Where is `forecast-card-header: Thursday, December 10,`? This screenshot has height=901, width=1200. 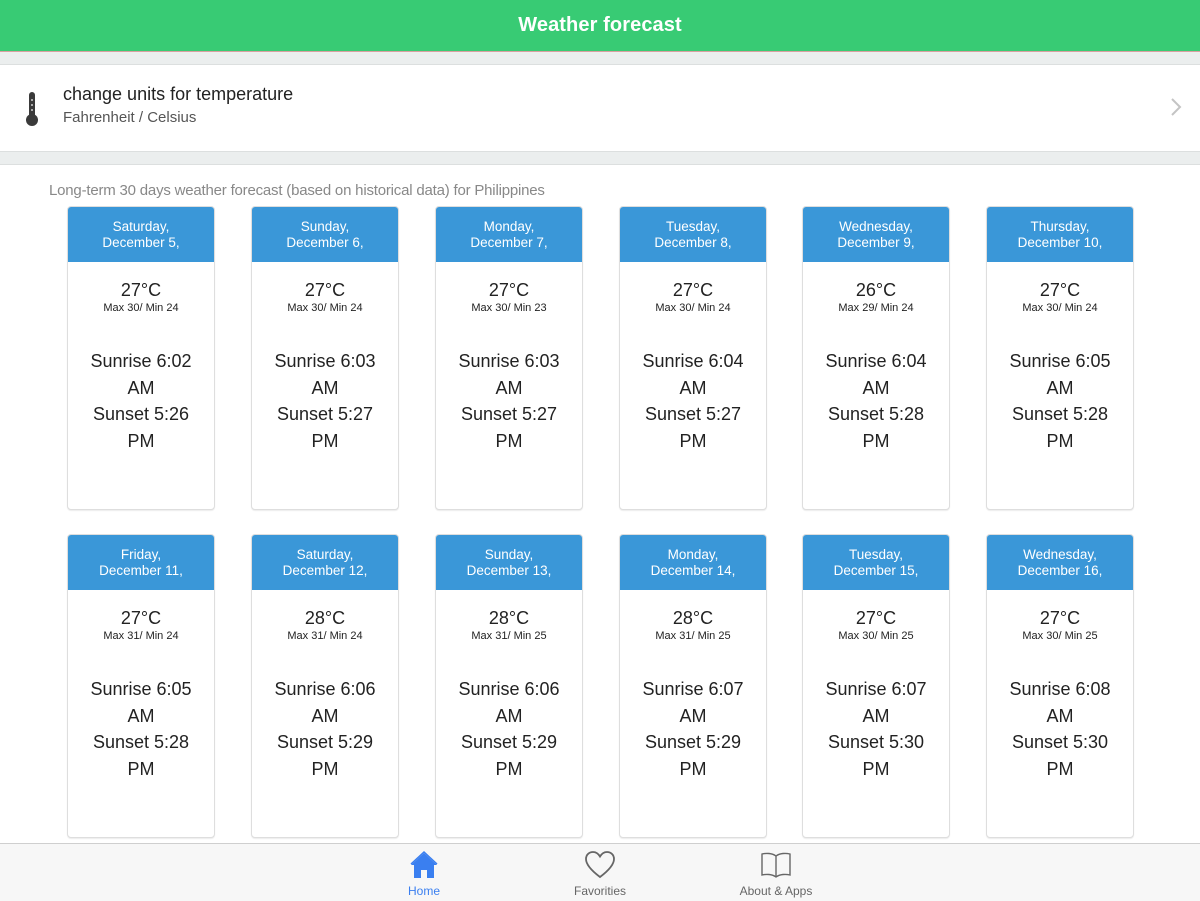 forecast-card-header: Thursday, December 10, is located at coordinates (1060, 234).